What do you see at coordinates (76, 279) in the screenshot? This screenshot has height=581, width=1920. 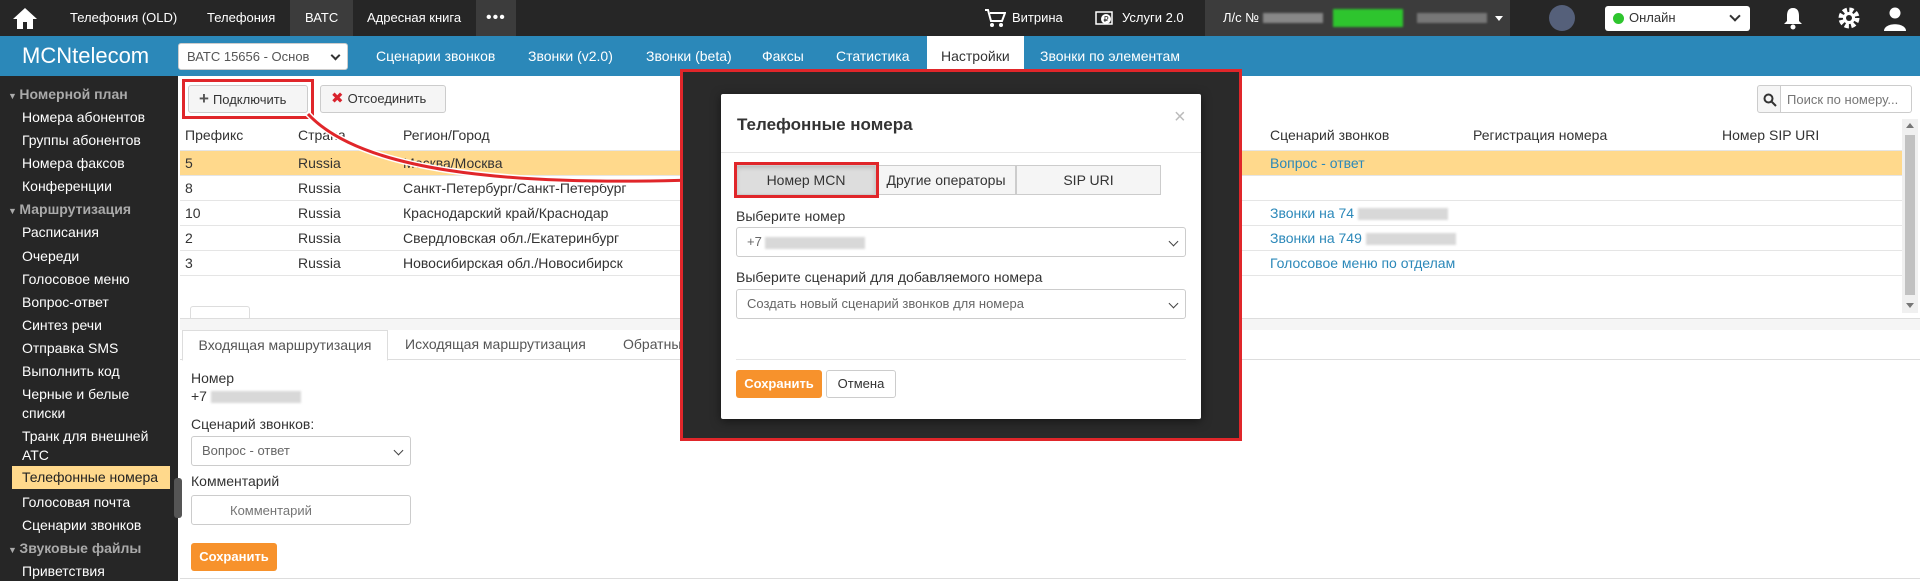 I see `sidebar-item-voice-menu: Голосовое меню` at bounding box center [76, 279].